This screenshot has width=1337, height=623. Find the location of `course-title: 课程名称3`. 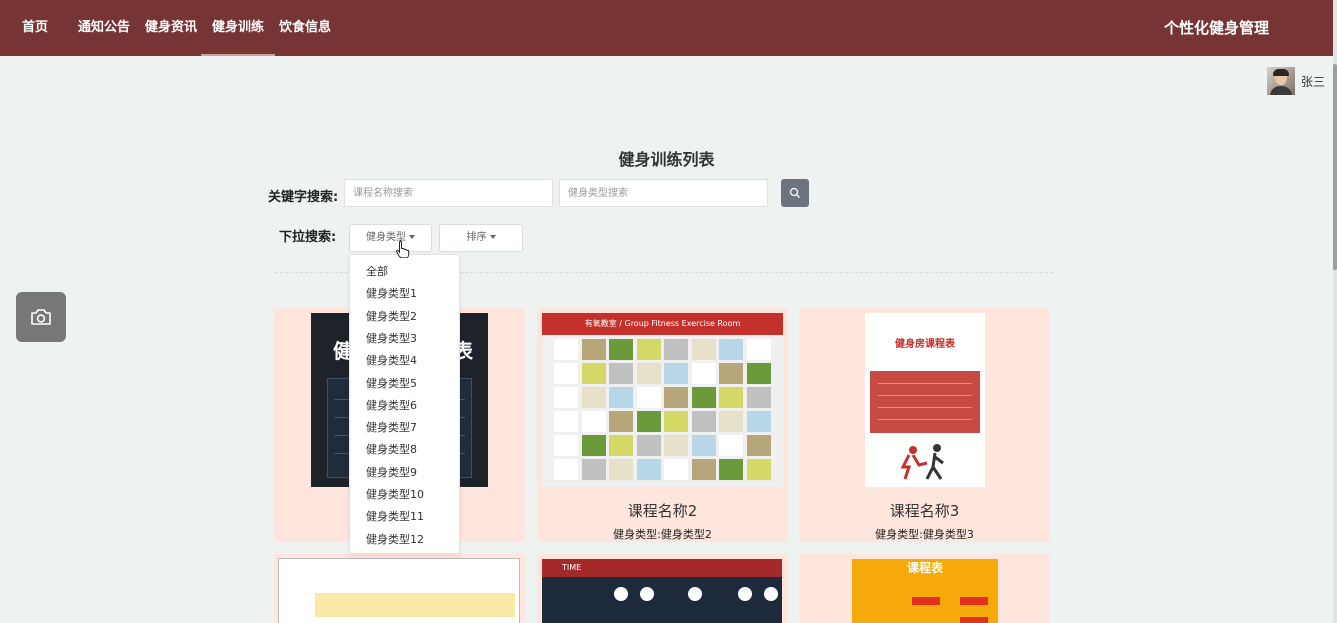

course-title: 课程名称3 is located at coordinates (924, 510).